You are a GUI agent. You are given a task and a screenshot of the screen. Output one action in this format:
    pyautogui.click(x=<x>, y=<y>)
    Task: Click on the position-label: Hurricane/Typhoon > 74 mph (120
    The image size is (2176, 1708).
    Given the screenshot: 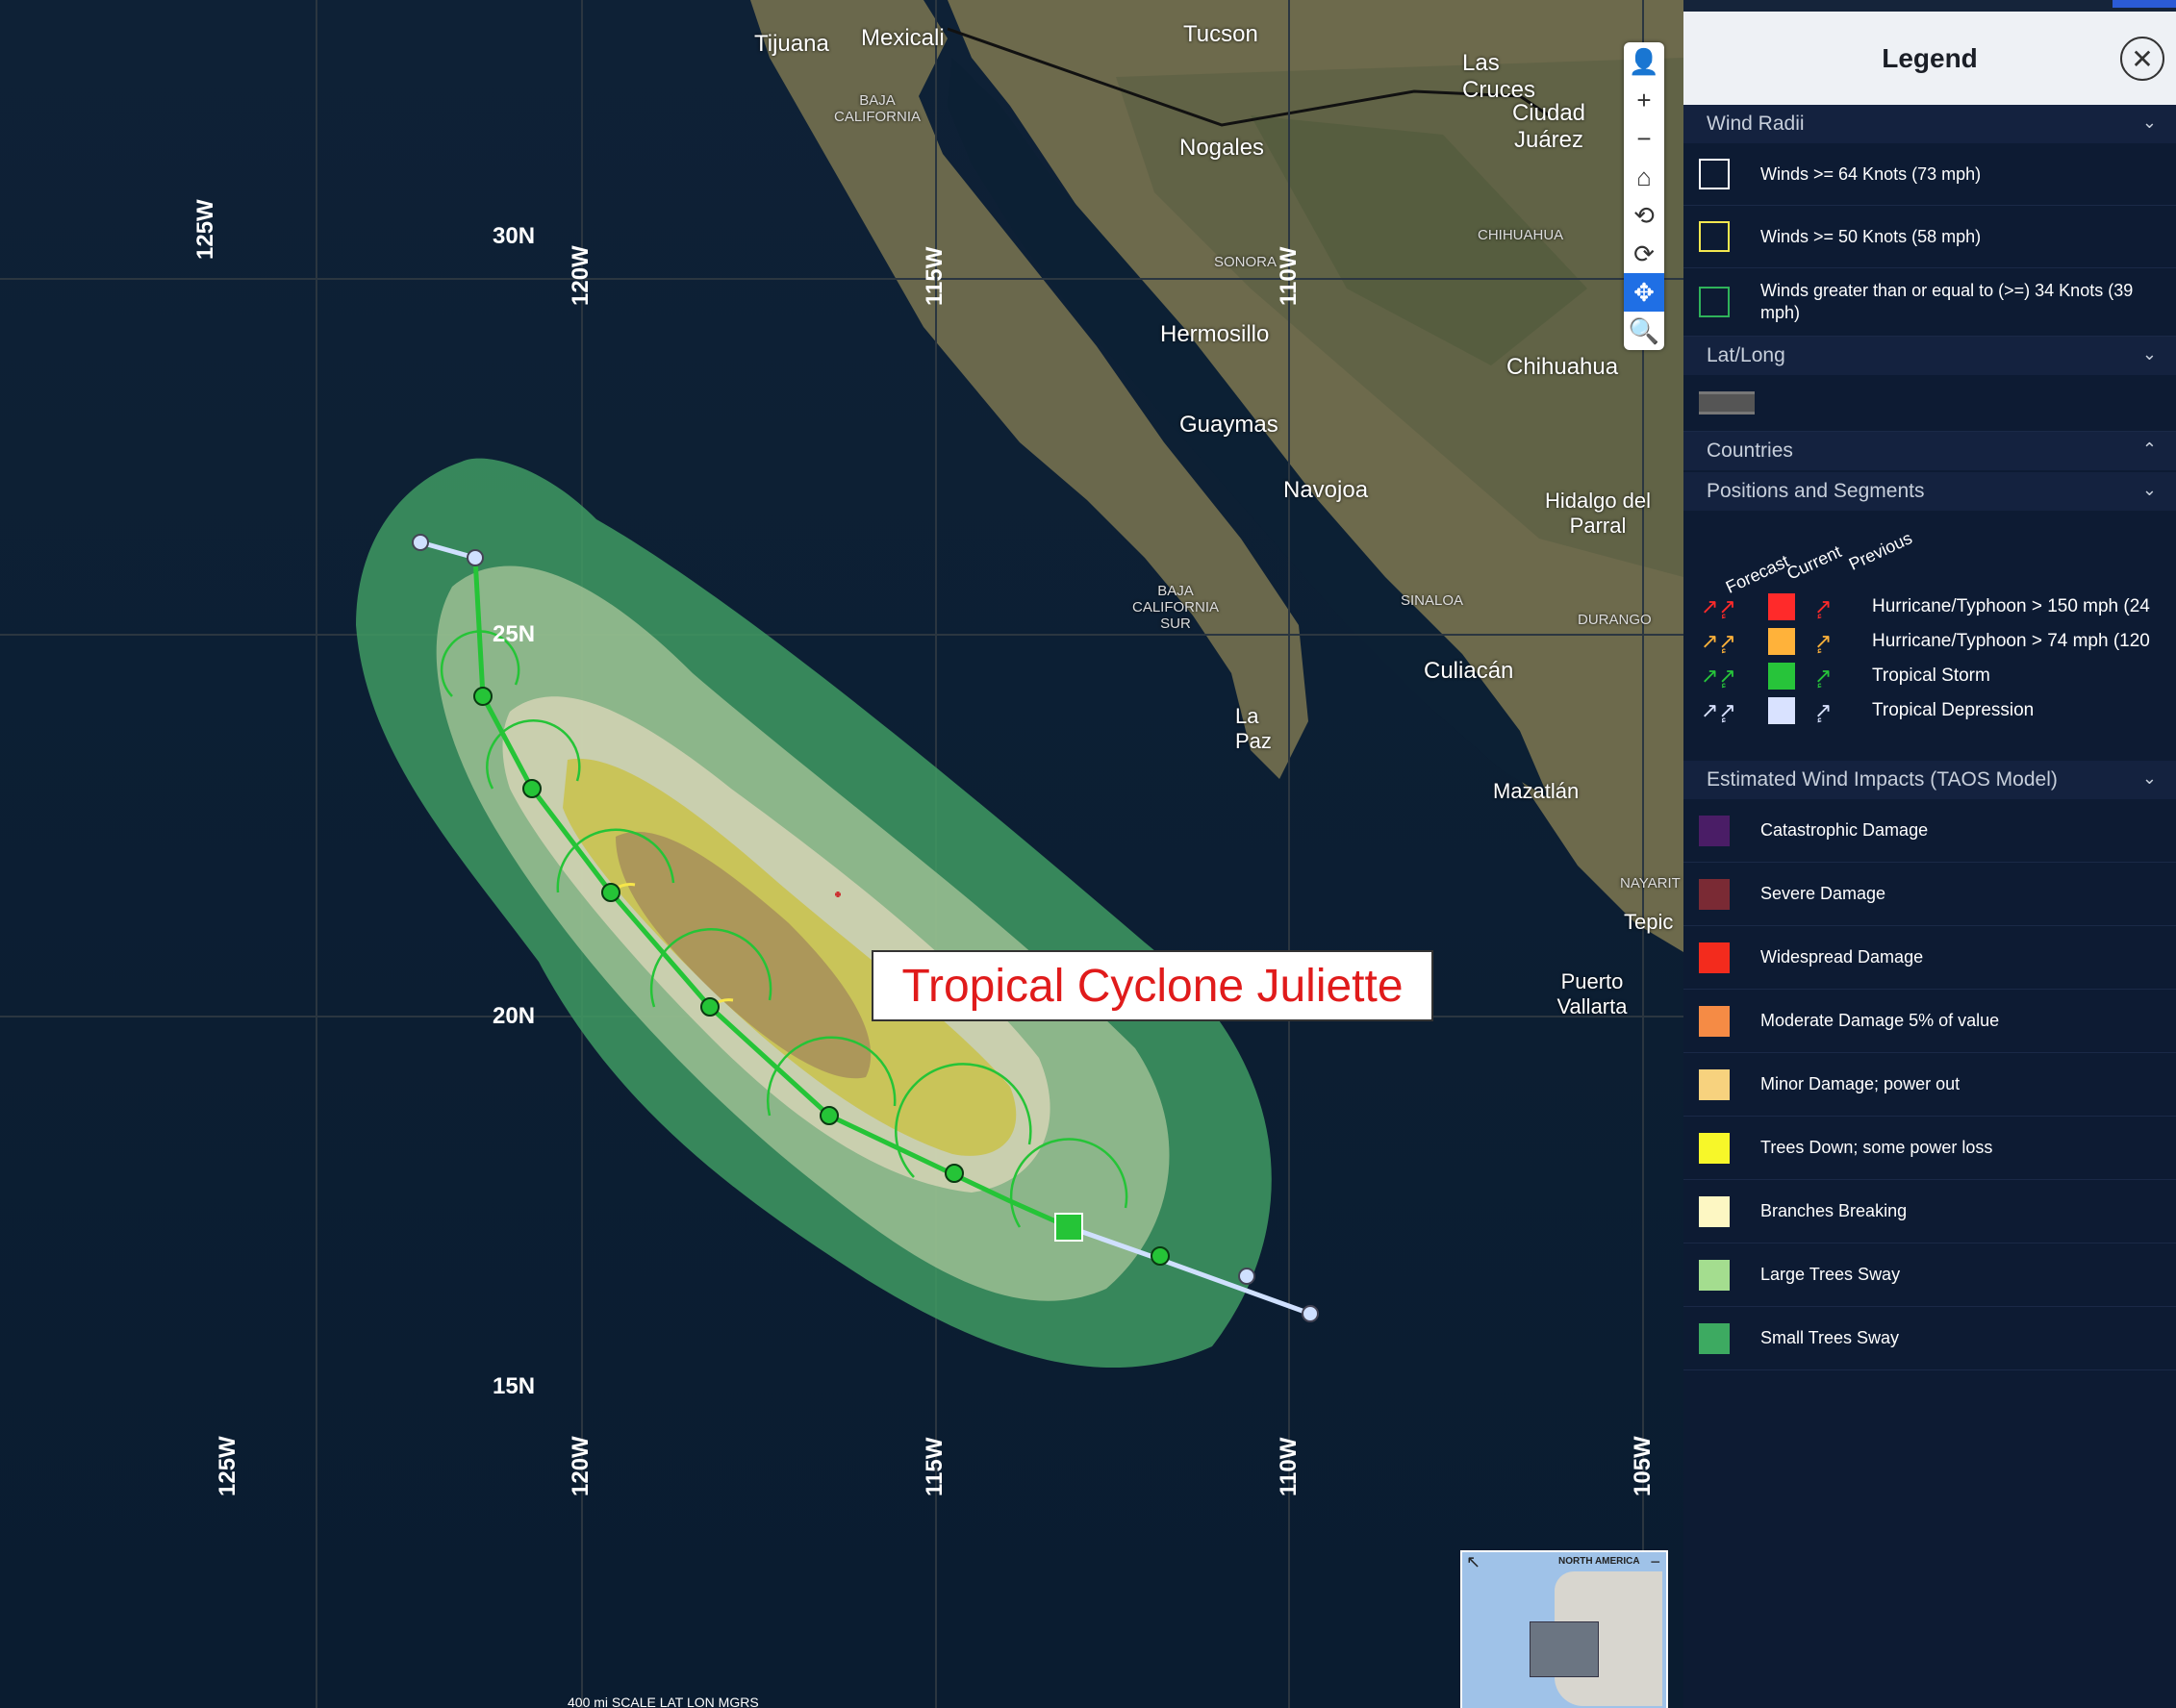 What is the action you would take?
    pyautogui.click(x=2011, y=641)
    